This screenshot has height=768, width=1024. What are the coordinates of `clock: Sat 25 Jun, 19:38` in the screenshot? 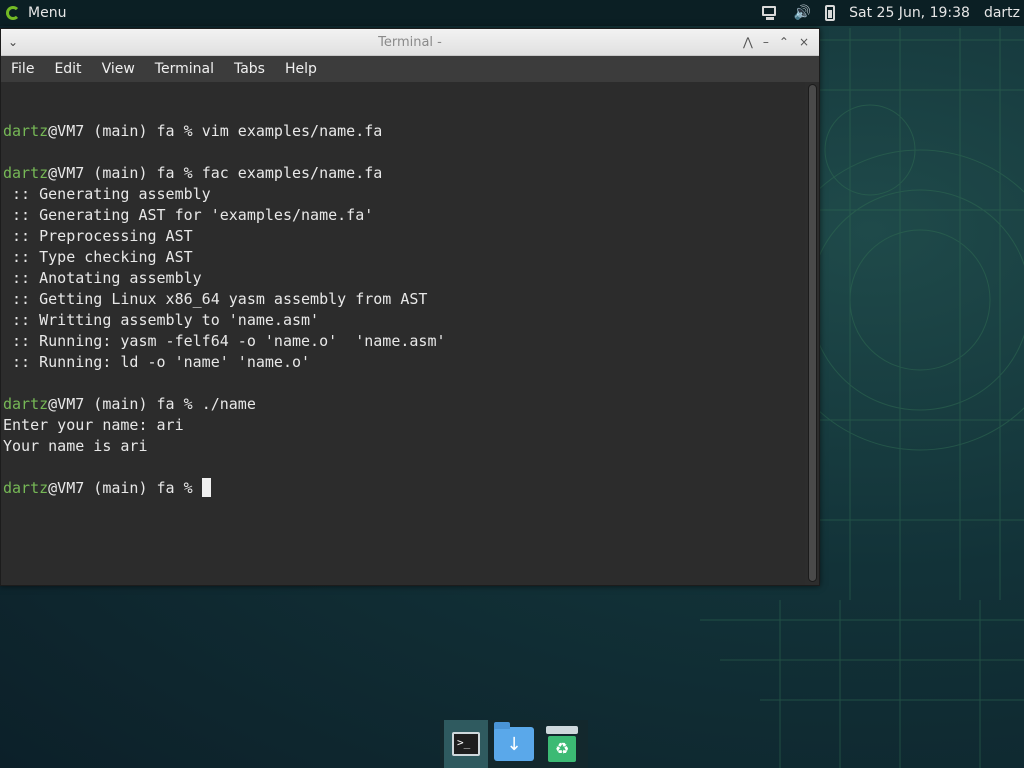 It's located at (909, 13).